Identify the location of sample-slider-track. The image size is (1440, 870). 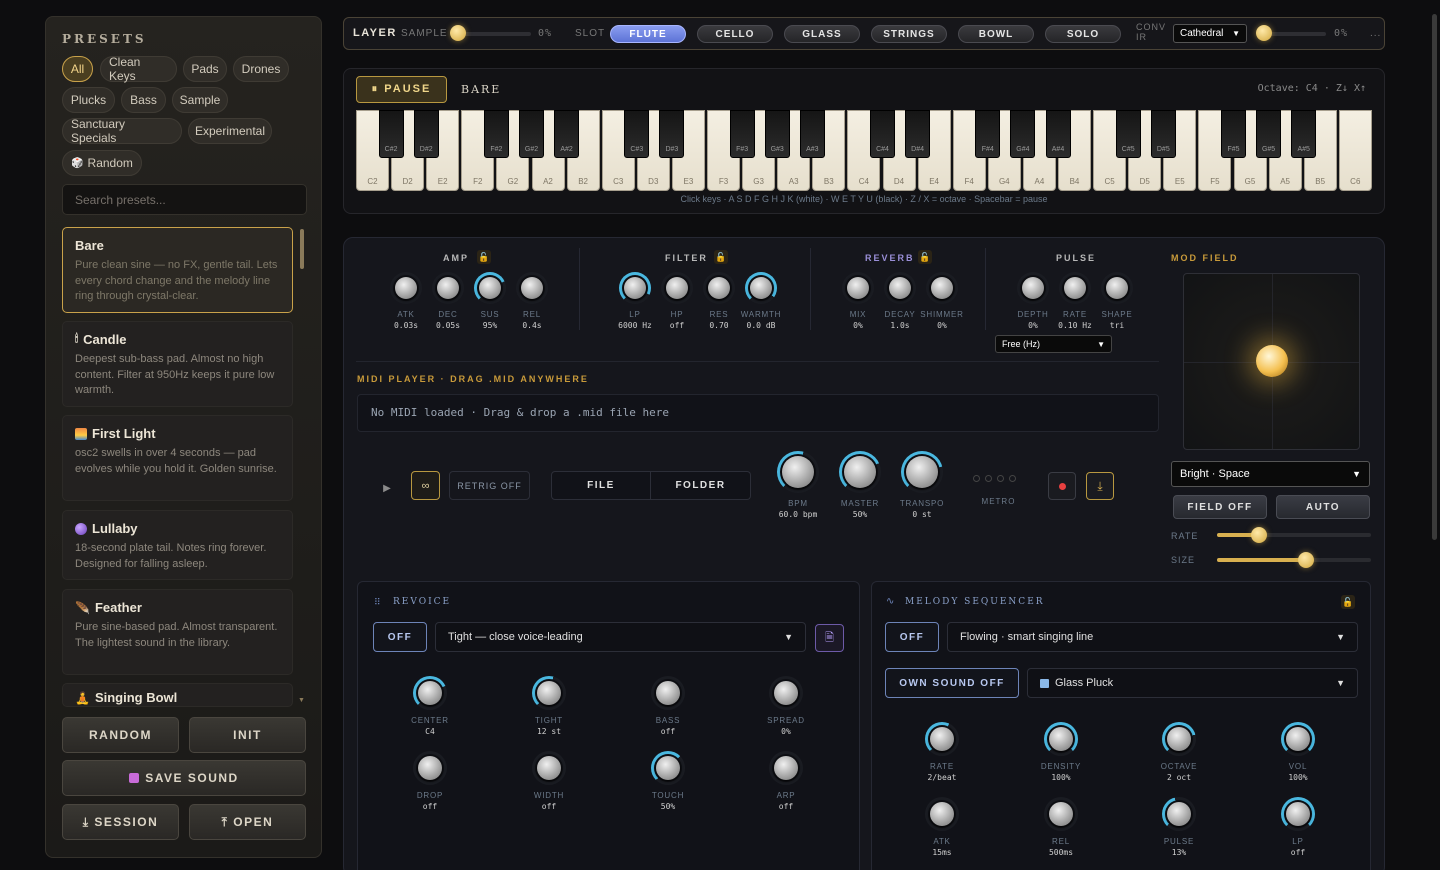
(493, 34).